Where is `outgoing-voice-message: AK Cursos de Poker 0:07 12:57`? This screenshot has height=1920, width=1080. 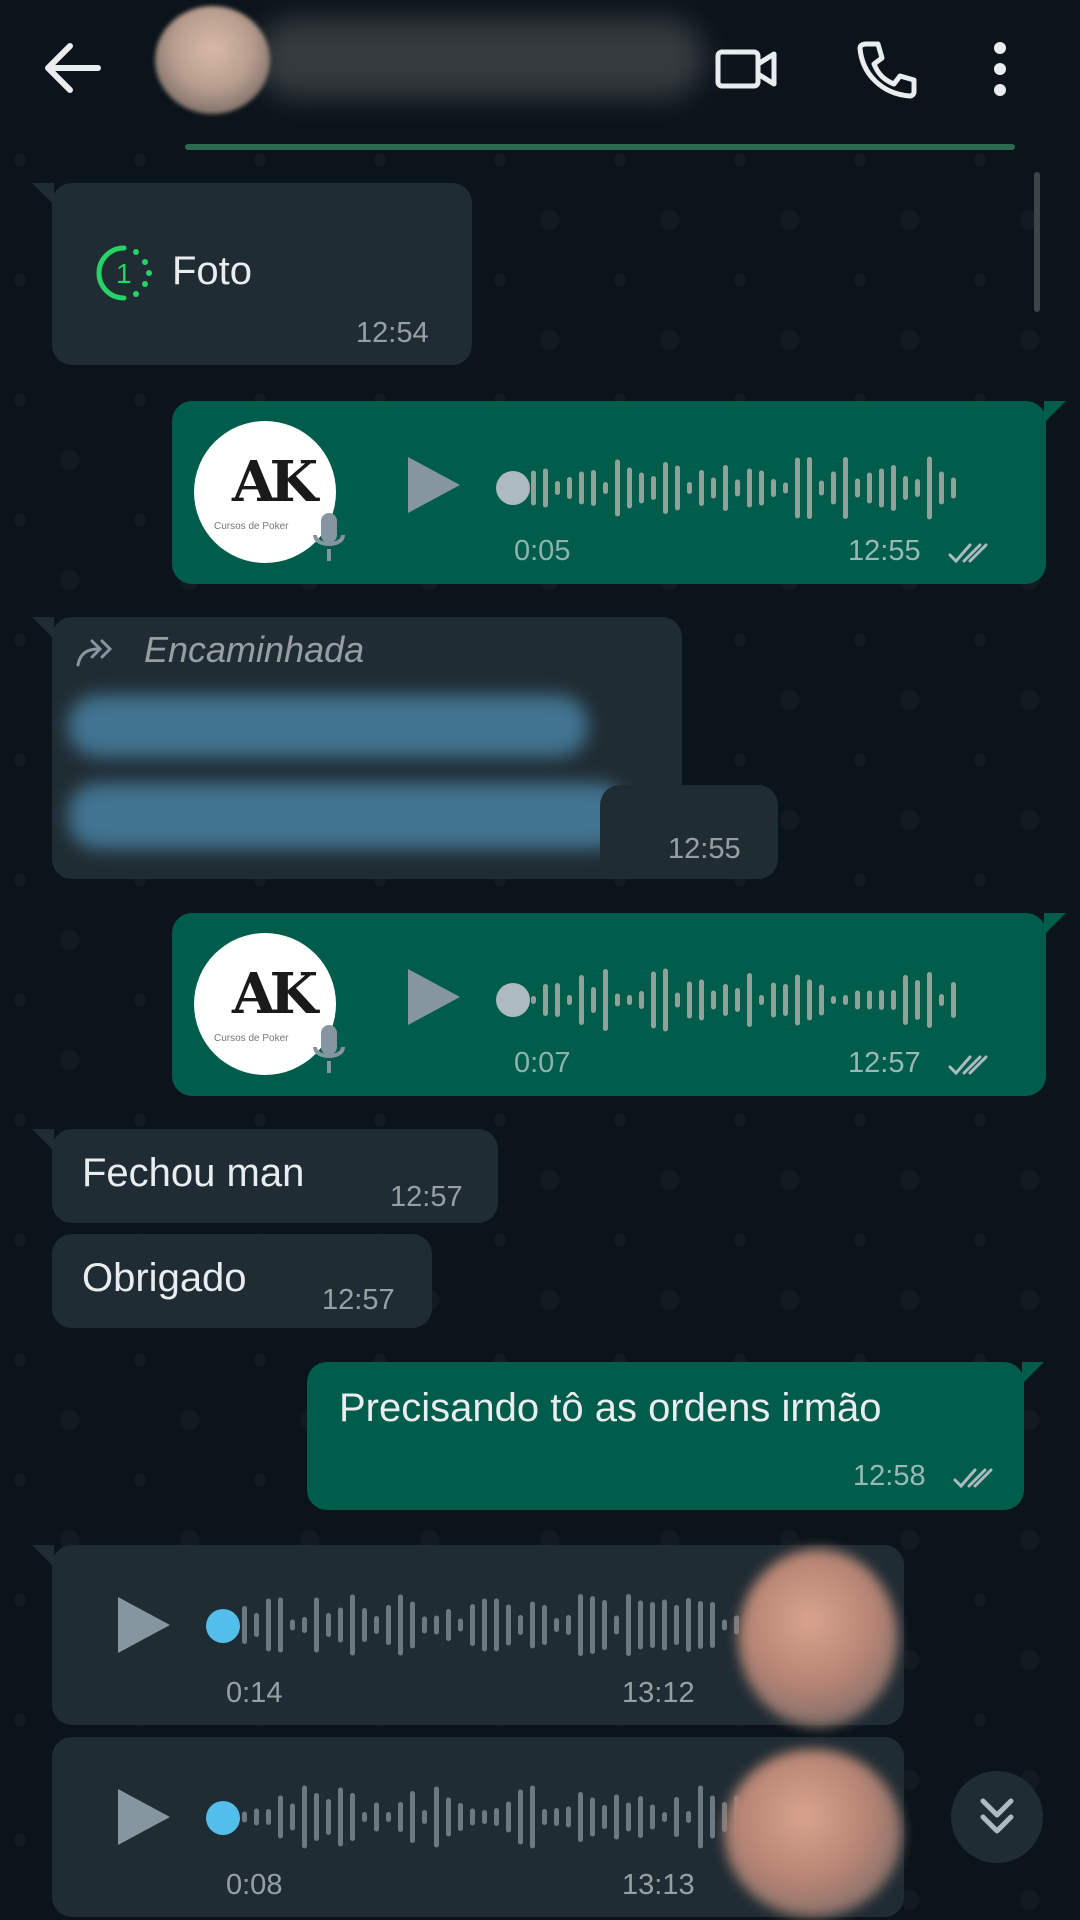
outgoing-voice-message: AK Cursos de Poker 0:07 12:57 is located at coordinates (619, 1004).